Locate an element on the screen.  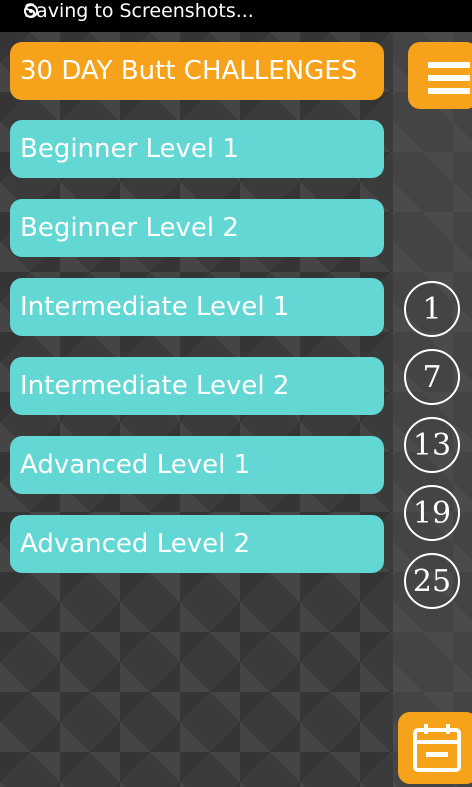
title-button: 30 DAY Butt CHALLENGES is located at coordinates (197, 71).